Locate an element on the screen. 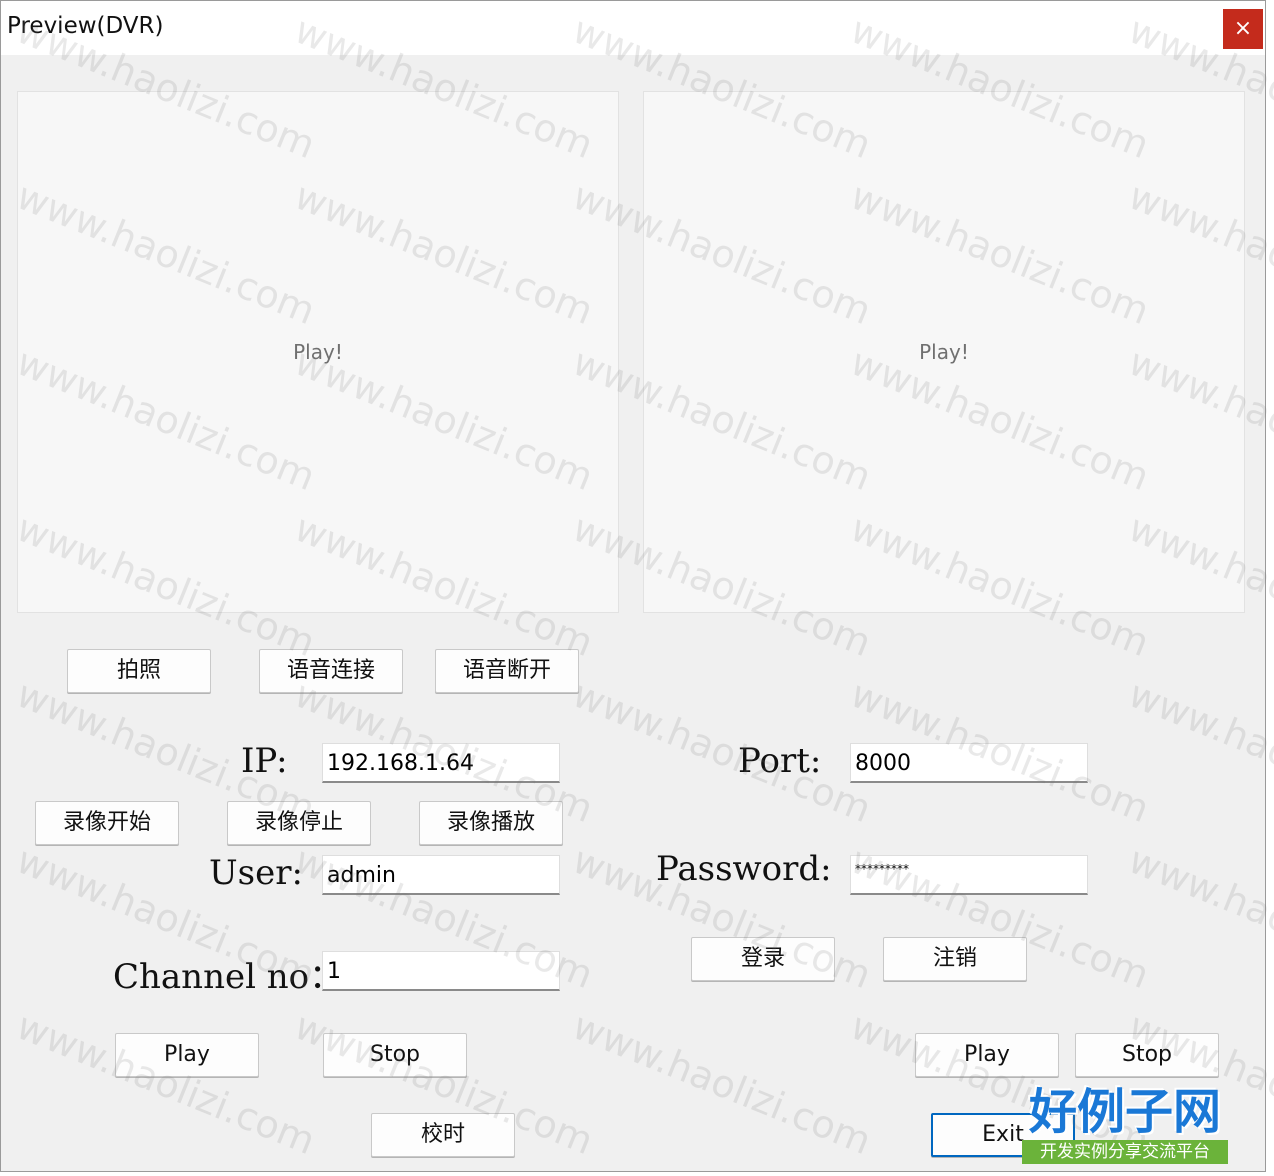 Image resolution: width=1274 pixels, height=1176 pixels. port-label: Port: is located at coordinates (780, 761).